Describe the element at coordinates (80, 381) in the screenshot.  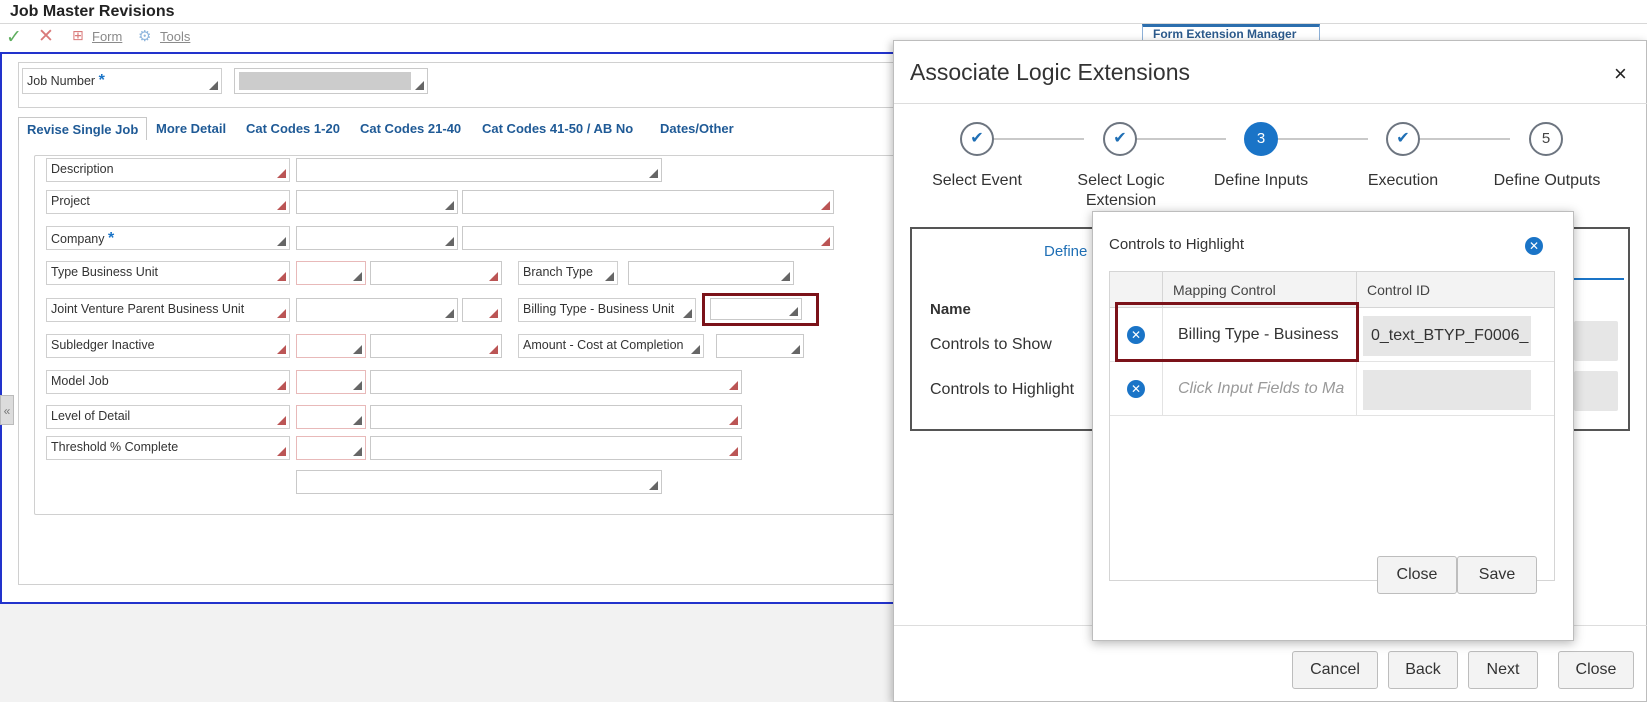
I see `label-text: Model Job` at that location.